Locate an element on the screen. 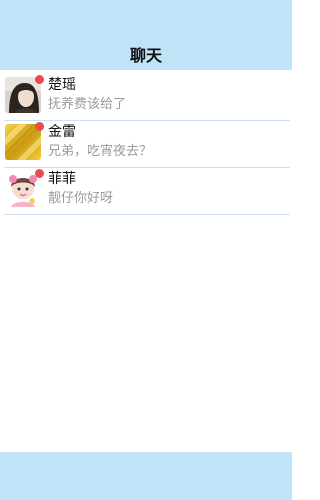 This screenshot has height=500, width=320. chat-last-message: 抚养费该给了 is located at coordinates (87, 104).